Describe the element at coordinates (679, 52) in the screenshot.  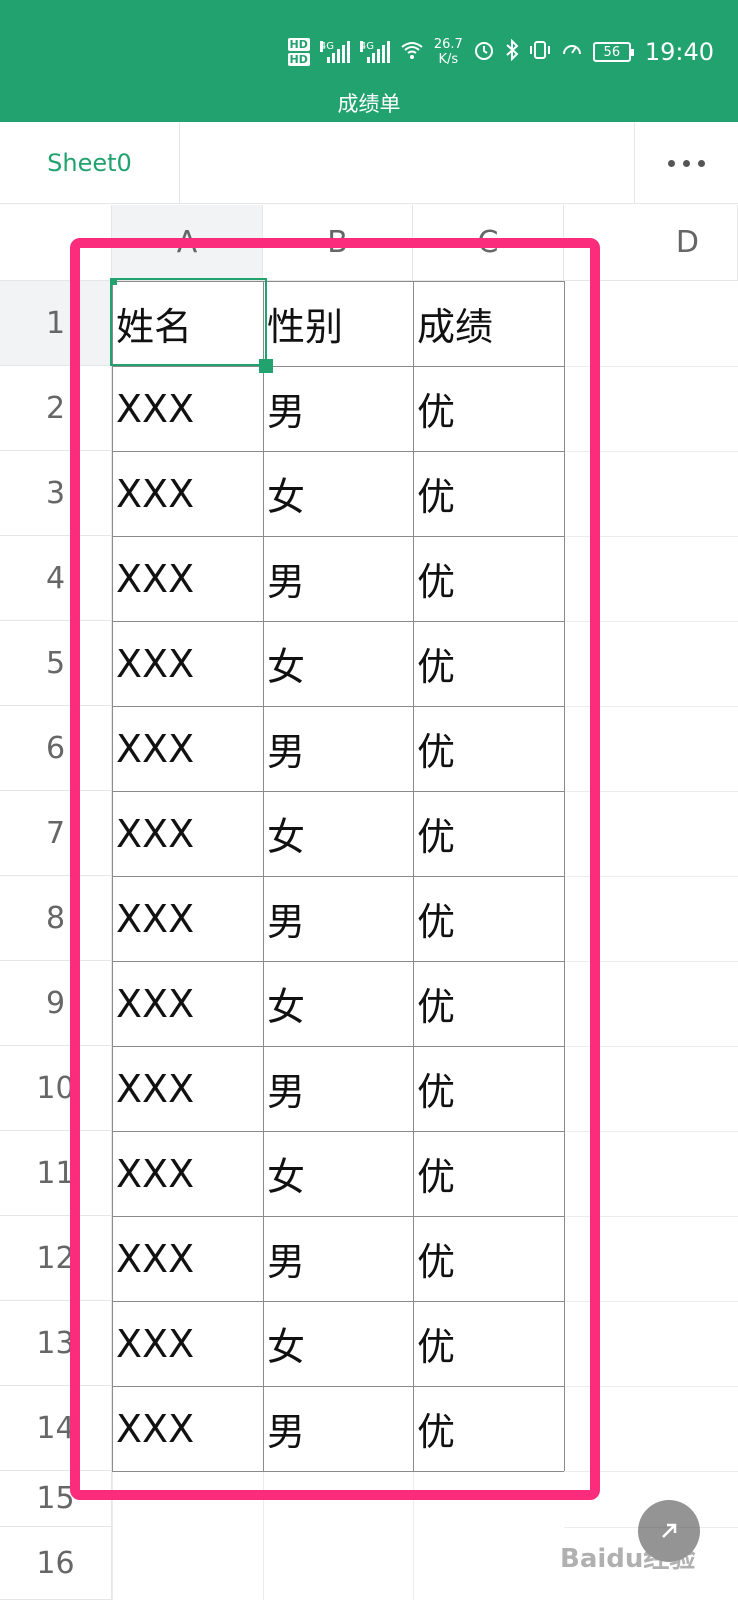
I see `clock: 19:40` at that location.